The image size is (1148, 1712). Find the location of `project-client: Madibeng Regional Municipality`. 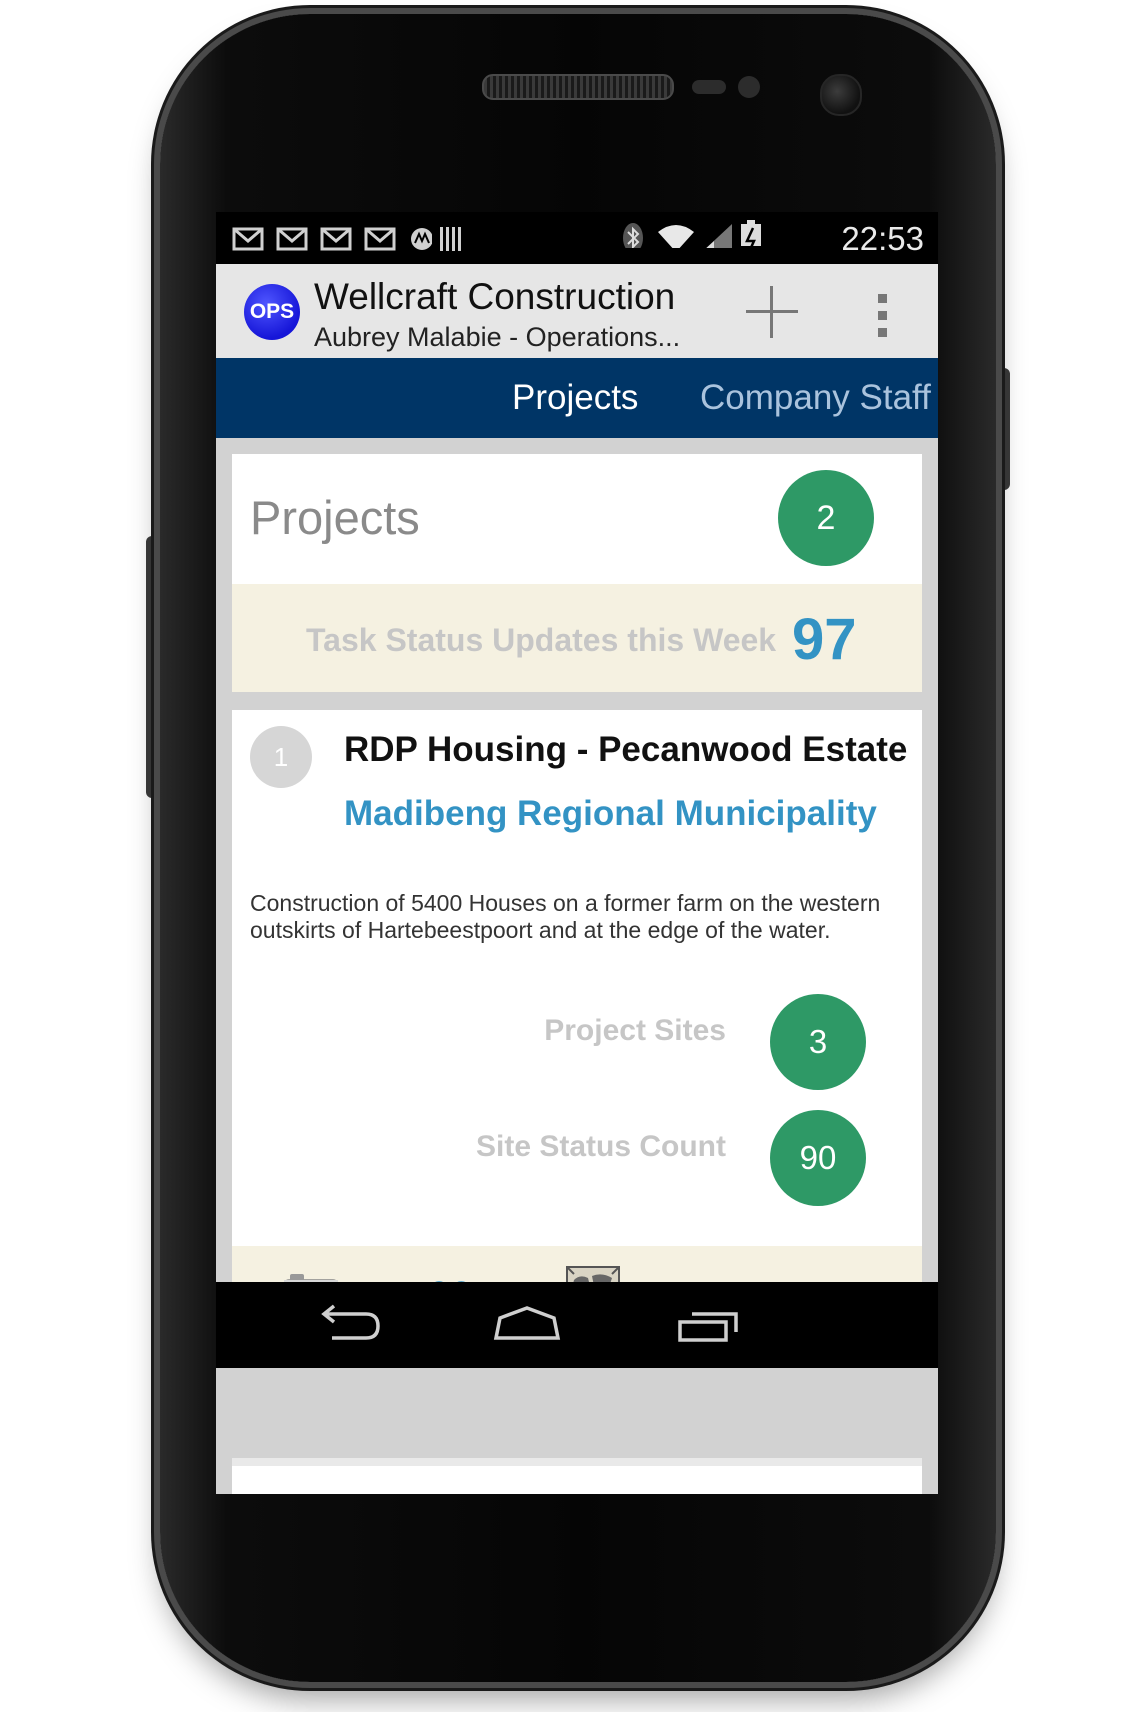

project-client: Madibeng Regional Municipality is located at coordinates (610, 814).